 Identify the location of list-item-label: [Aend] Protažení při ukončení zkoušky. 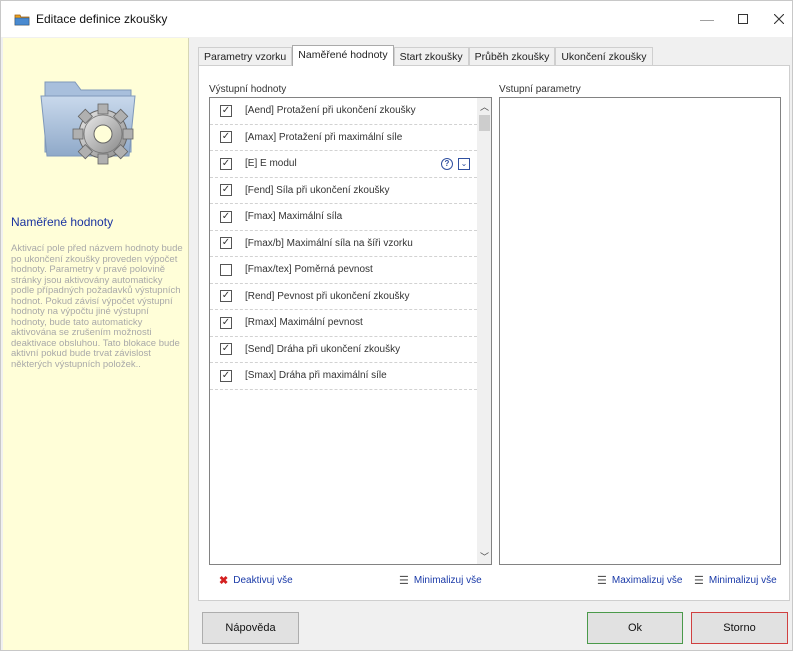
(330, 111).